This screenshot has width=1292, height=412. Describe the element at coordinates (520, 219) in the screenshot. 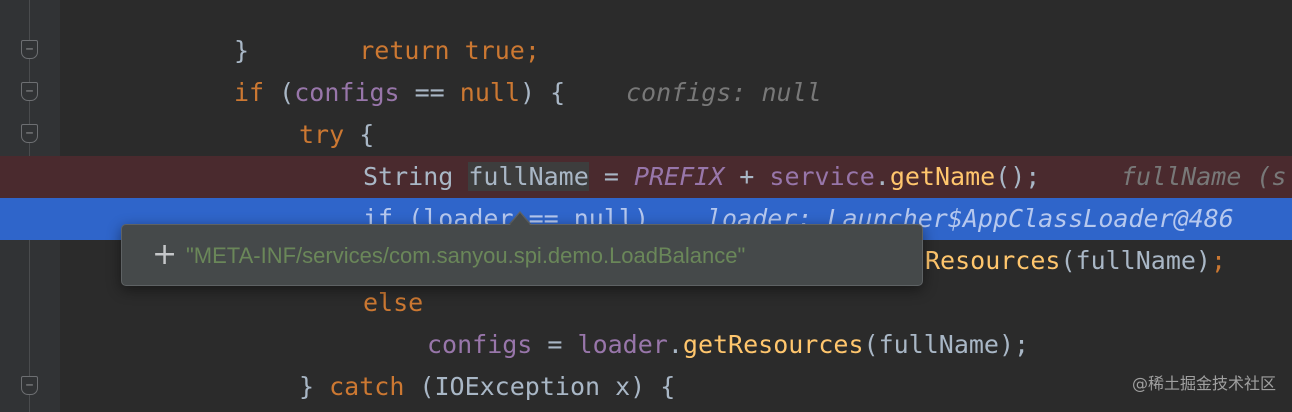

I see `tooltip-pointer-fill` at that location.